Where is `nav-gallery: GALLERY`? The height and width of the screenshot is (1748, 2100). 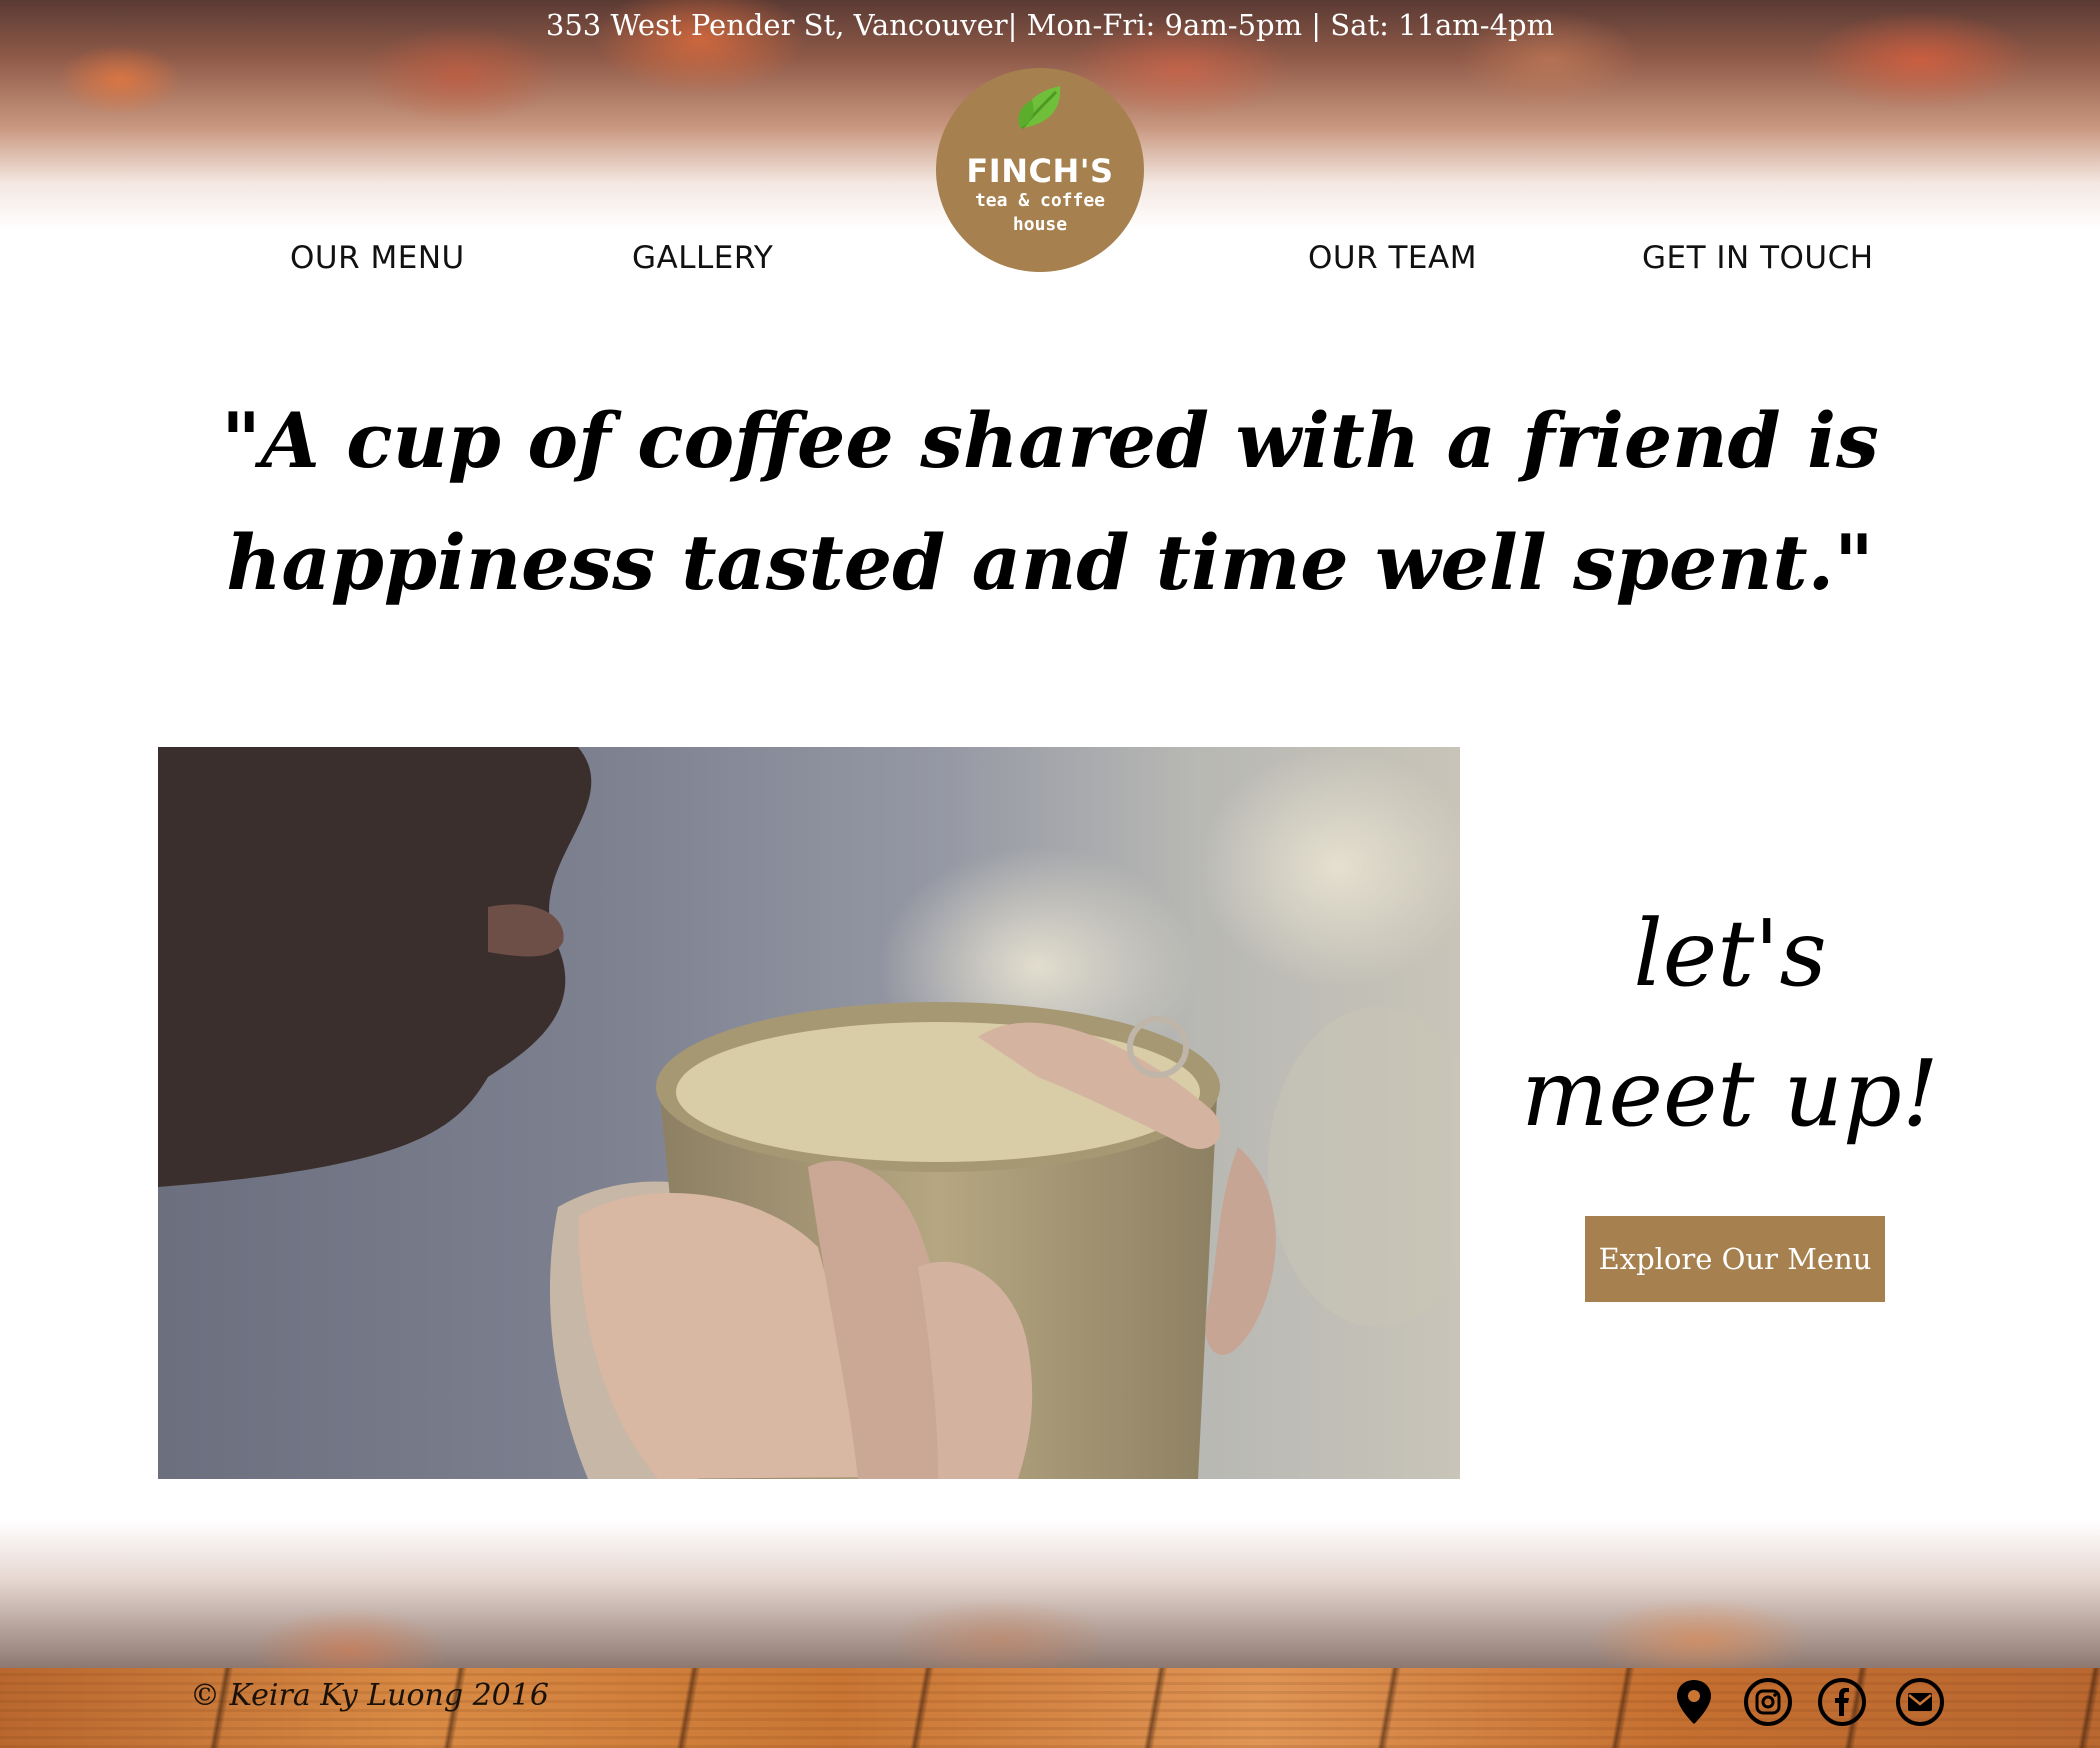
nav-gallery: GALLERY is located at coordinates (702, 258).